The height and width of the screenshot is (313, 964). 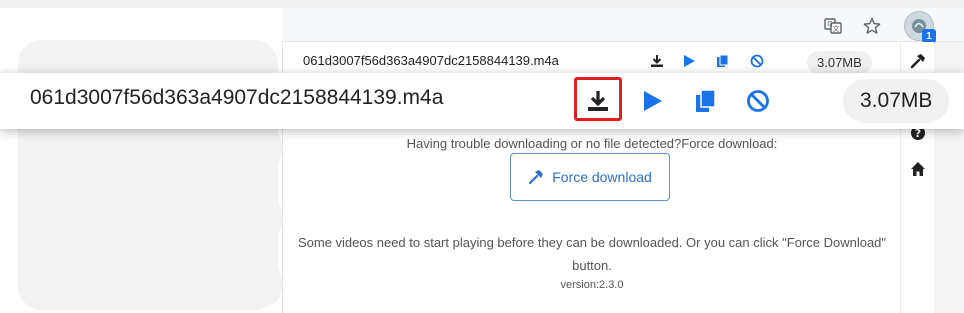 I want to click on force-download-button: Force download, so click(x=590, y=177).